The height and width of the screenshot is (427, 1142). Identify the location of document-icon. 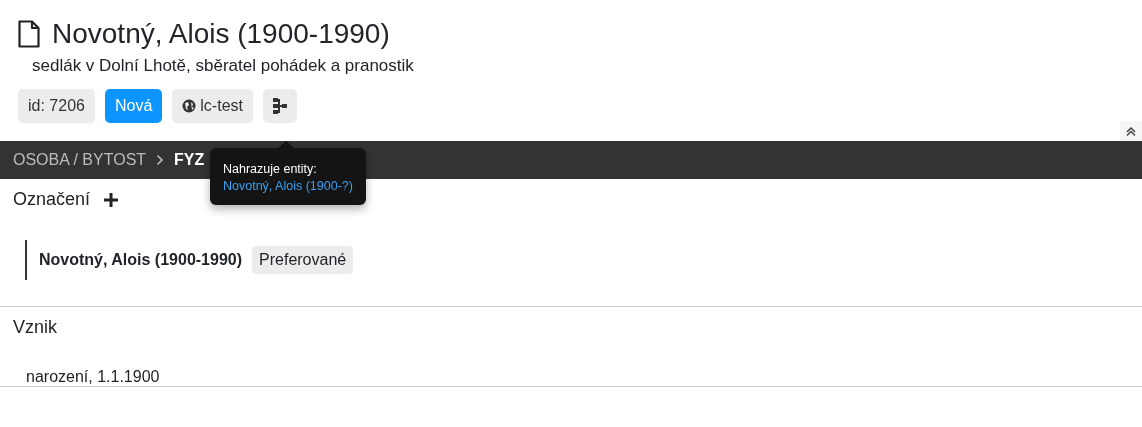
(29, 34).